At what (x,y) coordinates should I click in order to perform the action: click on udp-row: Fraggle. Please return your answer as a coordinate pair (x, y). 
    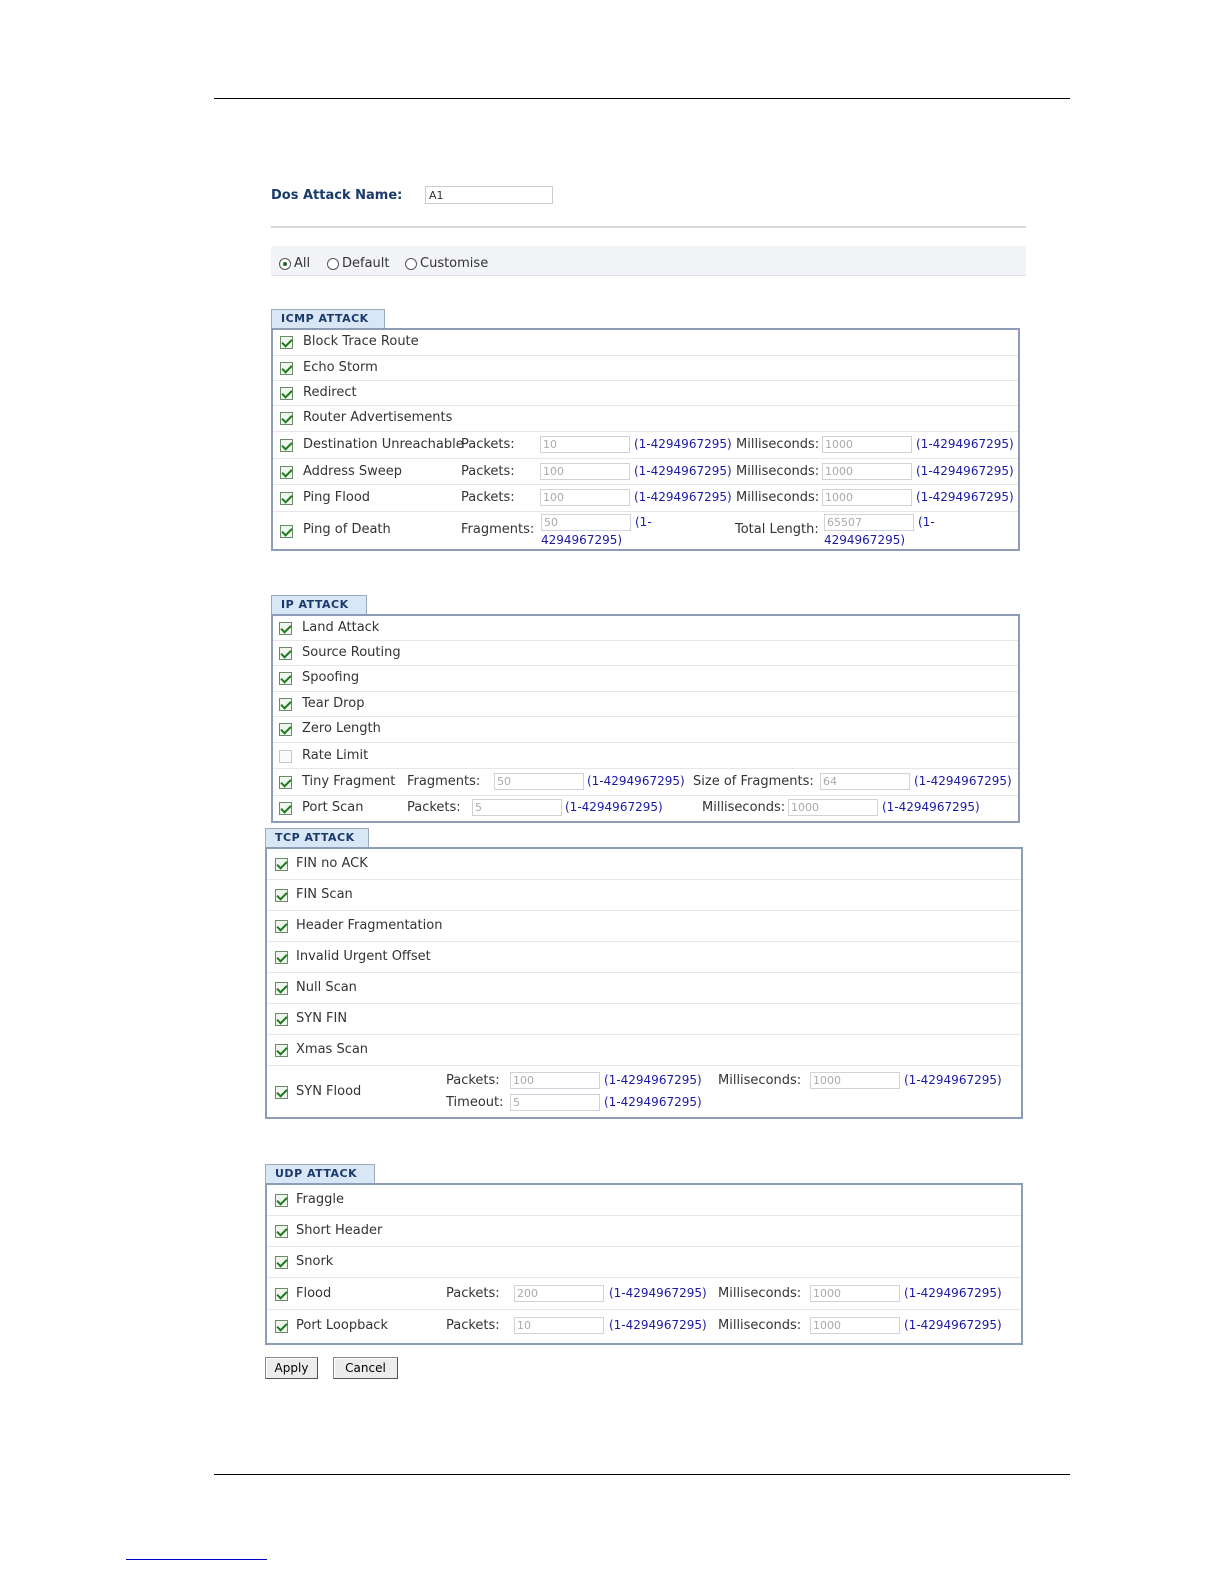
    Looking at the image, I should click on (644, 1200).